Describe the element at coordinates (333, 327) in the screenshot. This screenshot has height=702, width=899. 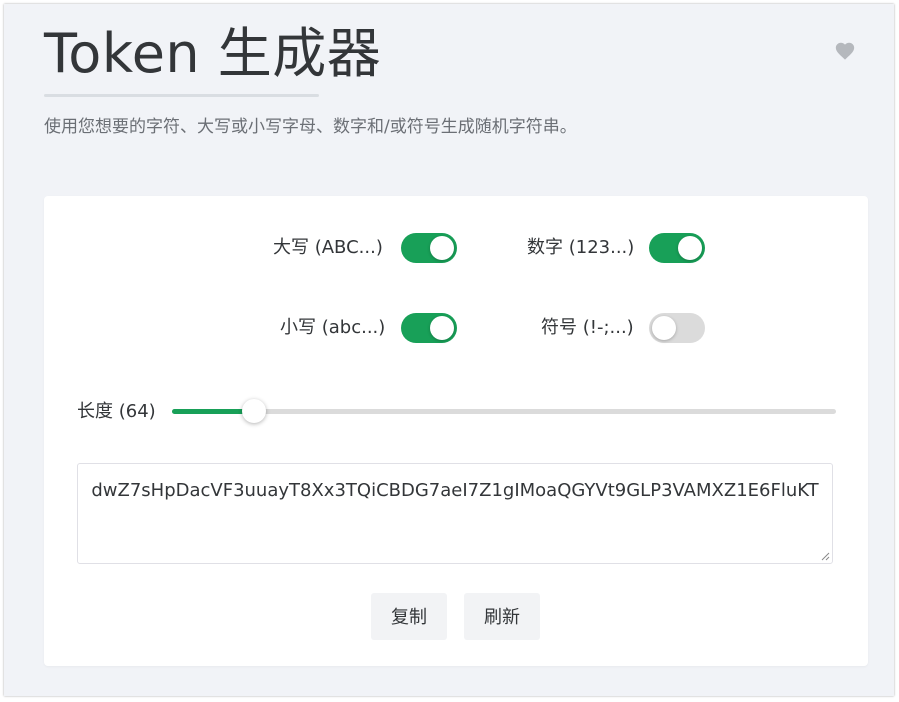
I see `lowercase-label: 小写 (abc...)` at that location.